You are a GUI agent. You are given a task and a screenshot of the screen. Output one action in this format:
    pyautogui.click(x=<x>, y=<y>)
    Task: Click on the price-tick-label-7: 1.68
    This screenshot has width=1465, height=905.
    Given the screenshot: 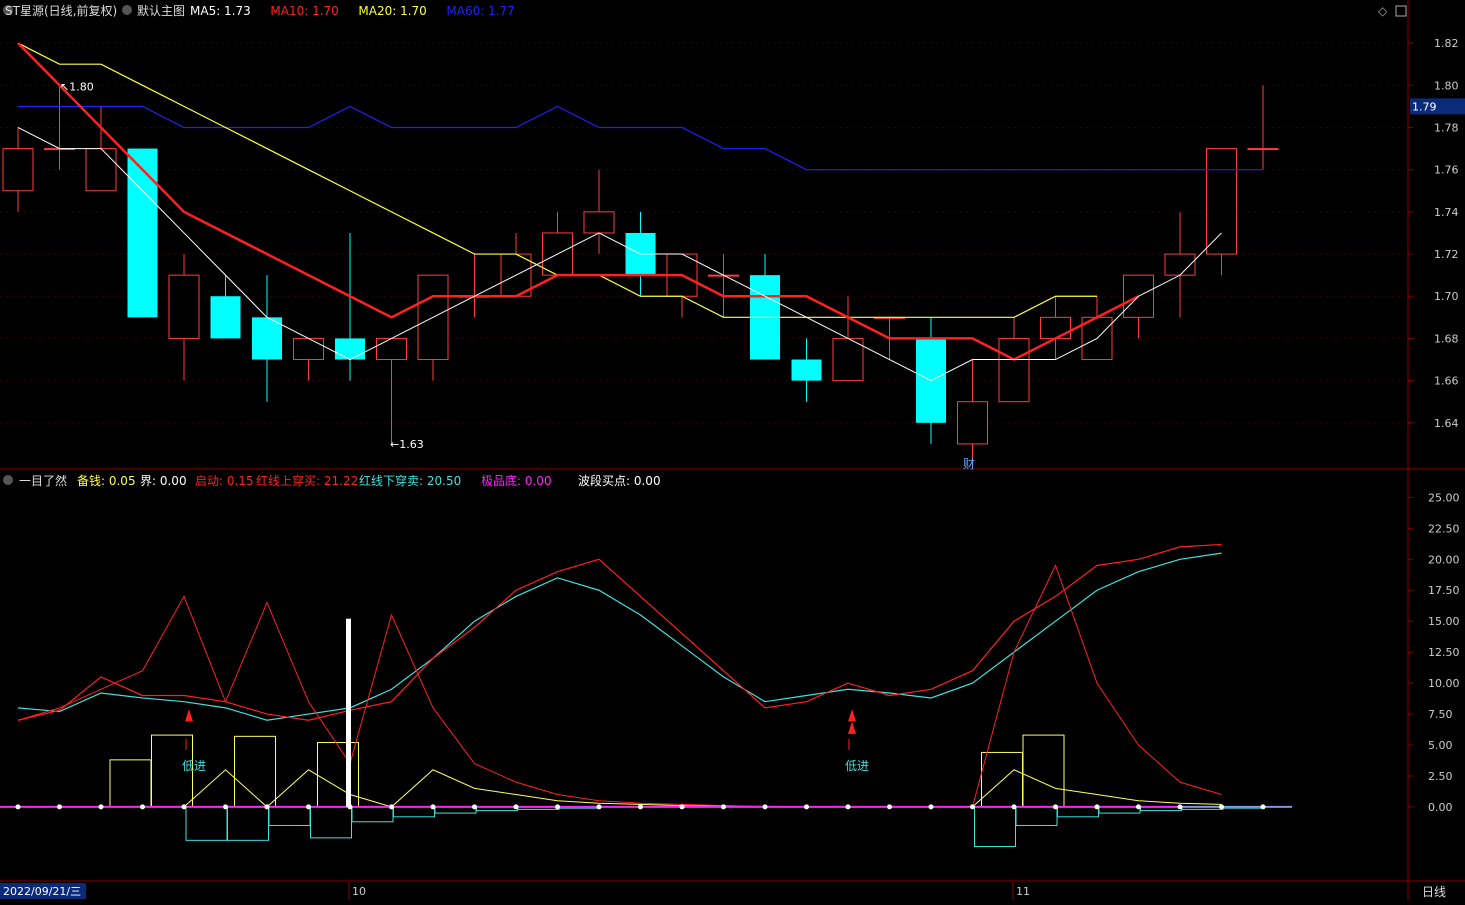 What is the action you would take?
    pyautogui.click(x=1446, y=338)
    